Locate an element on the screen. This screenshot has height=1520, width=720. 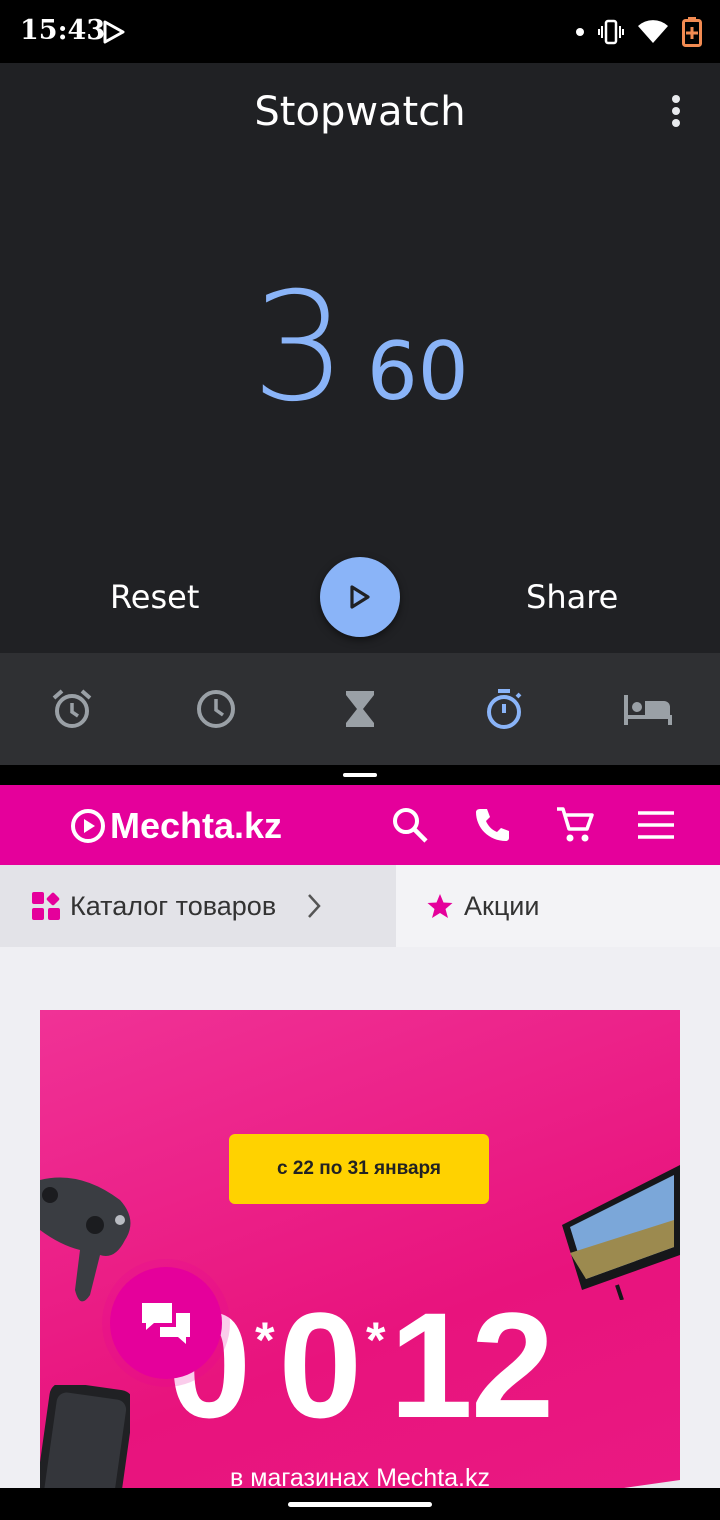
stopwatch-hundredths: 60 is located at coordinates (417, 371).